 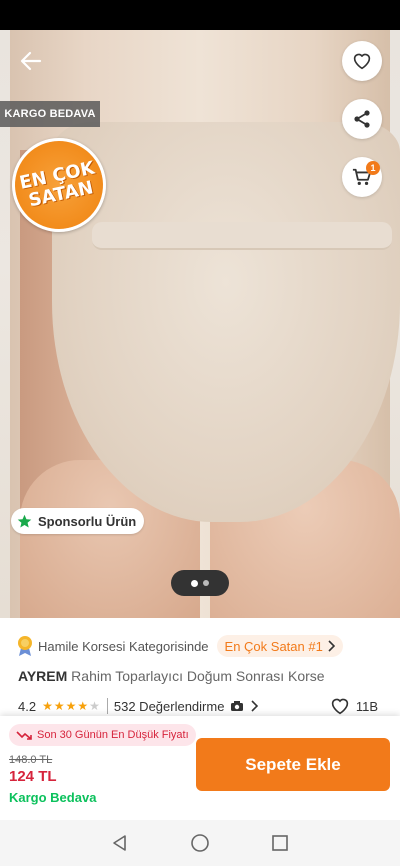 I want to click on free-shipping-label: Kargo Bedava, so click(x=53, y=797).